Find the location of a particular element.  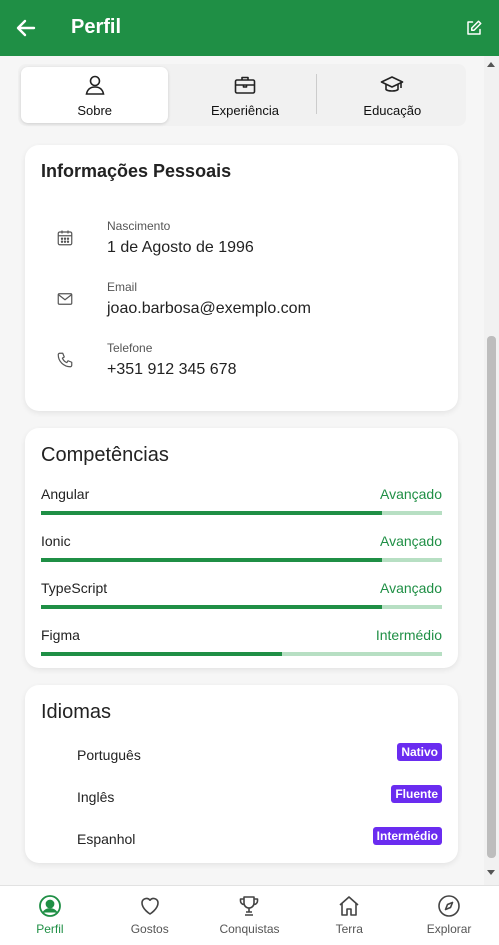

nav-label: Perfil is located at coordinates (50, 929).